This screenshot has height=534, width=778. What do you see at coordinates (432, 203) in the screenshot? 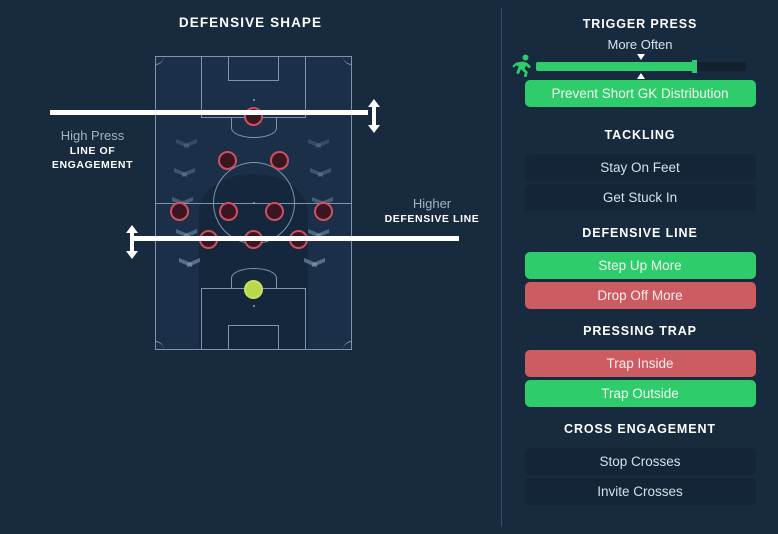
I see `dline-intensity-label: Higher` at bounding box center [432, 203].